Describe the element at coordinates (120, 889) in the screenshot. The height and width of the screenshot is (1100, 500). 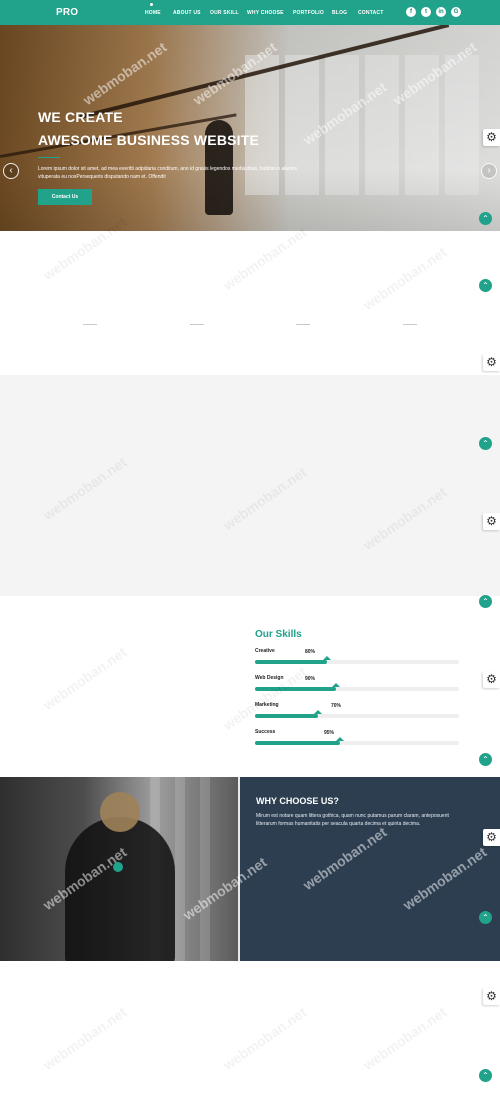
I see `why-image-person` at that location.